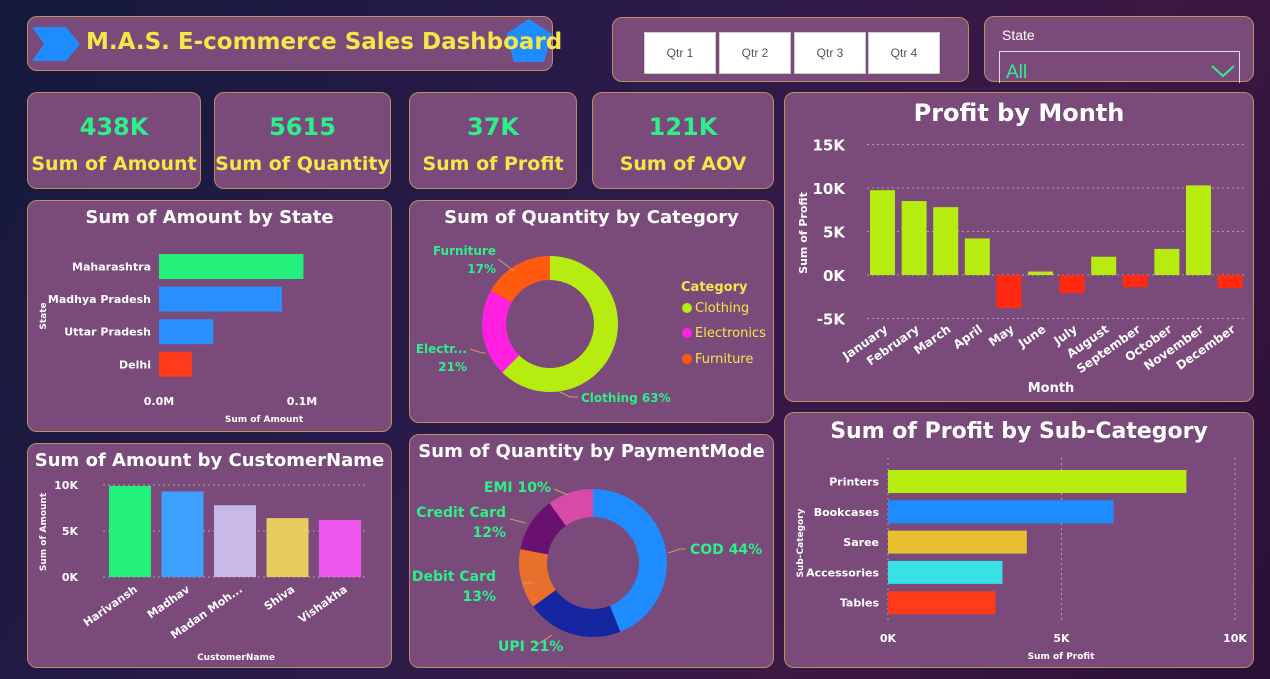  I want to click on quarter-slicer: Qtr 1 Qtr 2 Qtr 3 Qtr 4, so click(790, 49).